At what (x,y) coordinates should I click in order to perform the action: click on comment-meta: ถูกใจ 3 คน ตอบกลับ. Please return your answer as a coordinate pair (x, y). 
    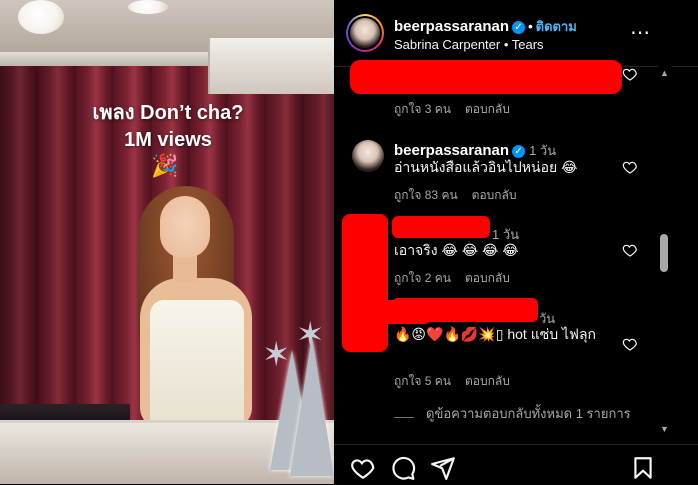
    Looking at the image, I should click on (452, 109).